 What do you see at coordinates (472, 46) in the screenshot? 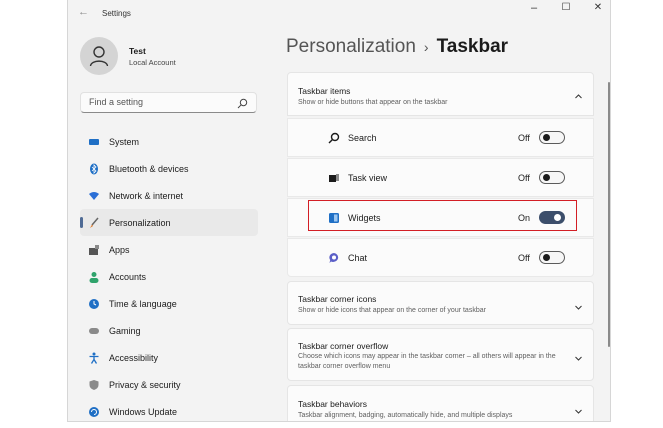
I see `page-title: Taskbar` at bounding box center [472, 46].